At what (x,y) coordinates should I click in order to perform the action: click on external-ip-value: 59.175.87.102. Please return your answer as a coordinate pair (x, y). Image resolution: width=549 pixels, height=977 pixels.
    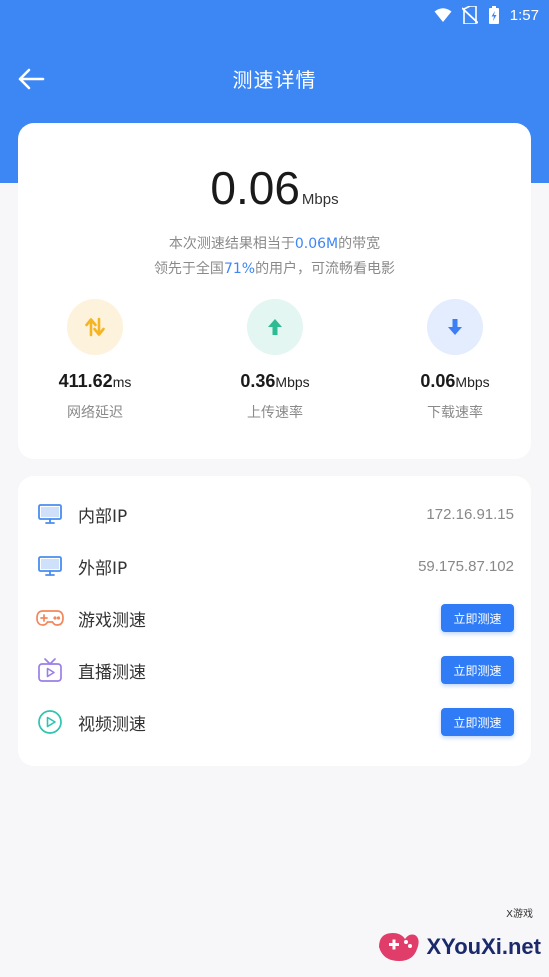
    Looking at the image, I should click on (466, 566).